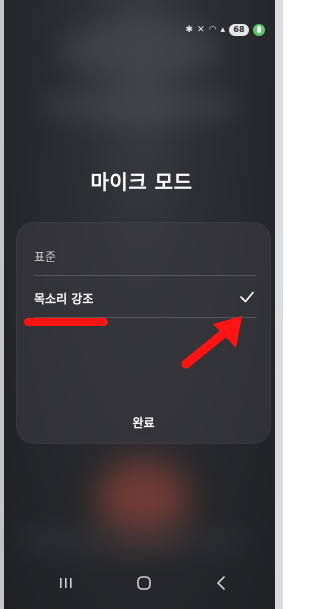  What do you see at coordinates (225, 30) in the screenshot?
I see `status-bar: ✱ ✕ ◠ ▴ 68` at bounding box center [225, 30].